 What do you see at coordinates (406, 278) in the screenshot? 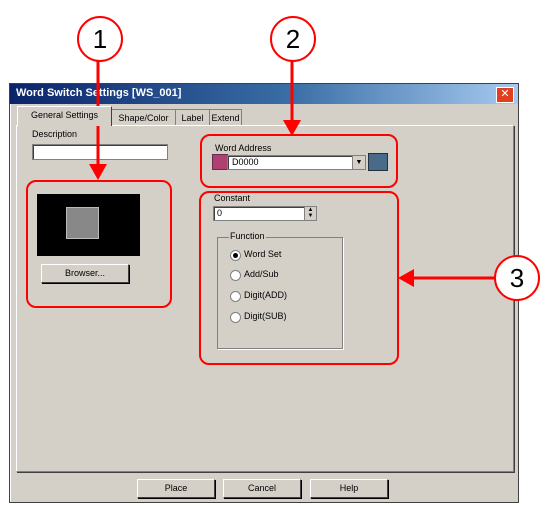
I see `arrow-3-head` at bounding box center [406, 278].